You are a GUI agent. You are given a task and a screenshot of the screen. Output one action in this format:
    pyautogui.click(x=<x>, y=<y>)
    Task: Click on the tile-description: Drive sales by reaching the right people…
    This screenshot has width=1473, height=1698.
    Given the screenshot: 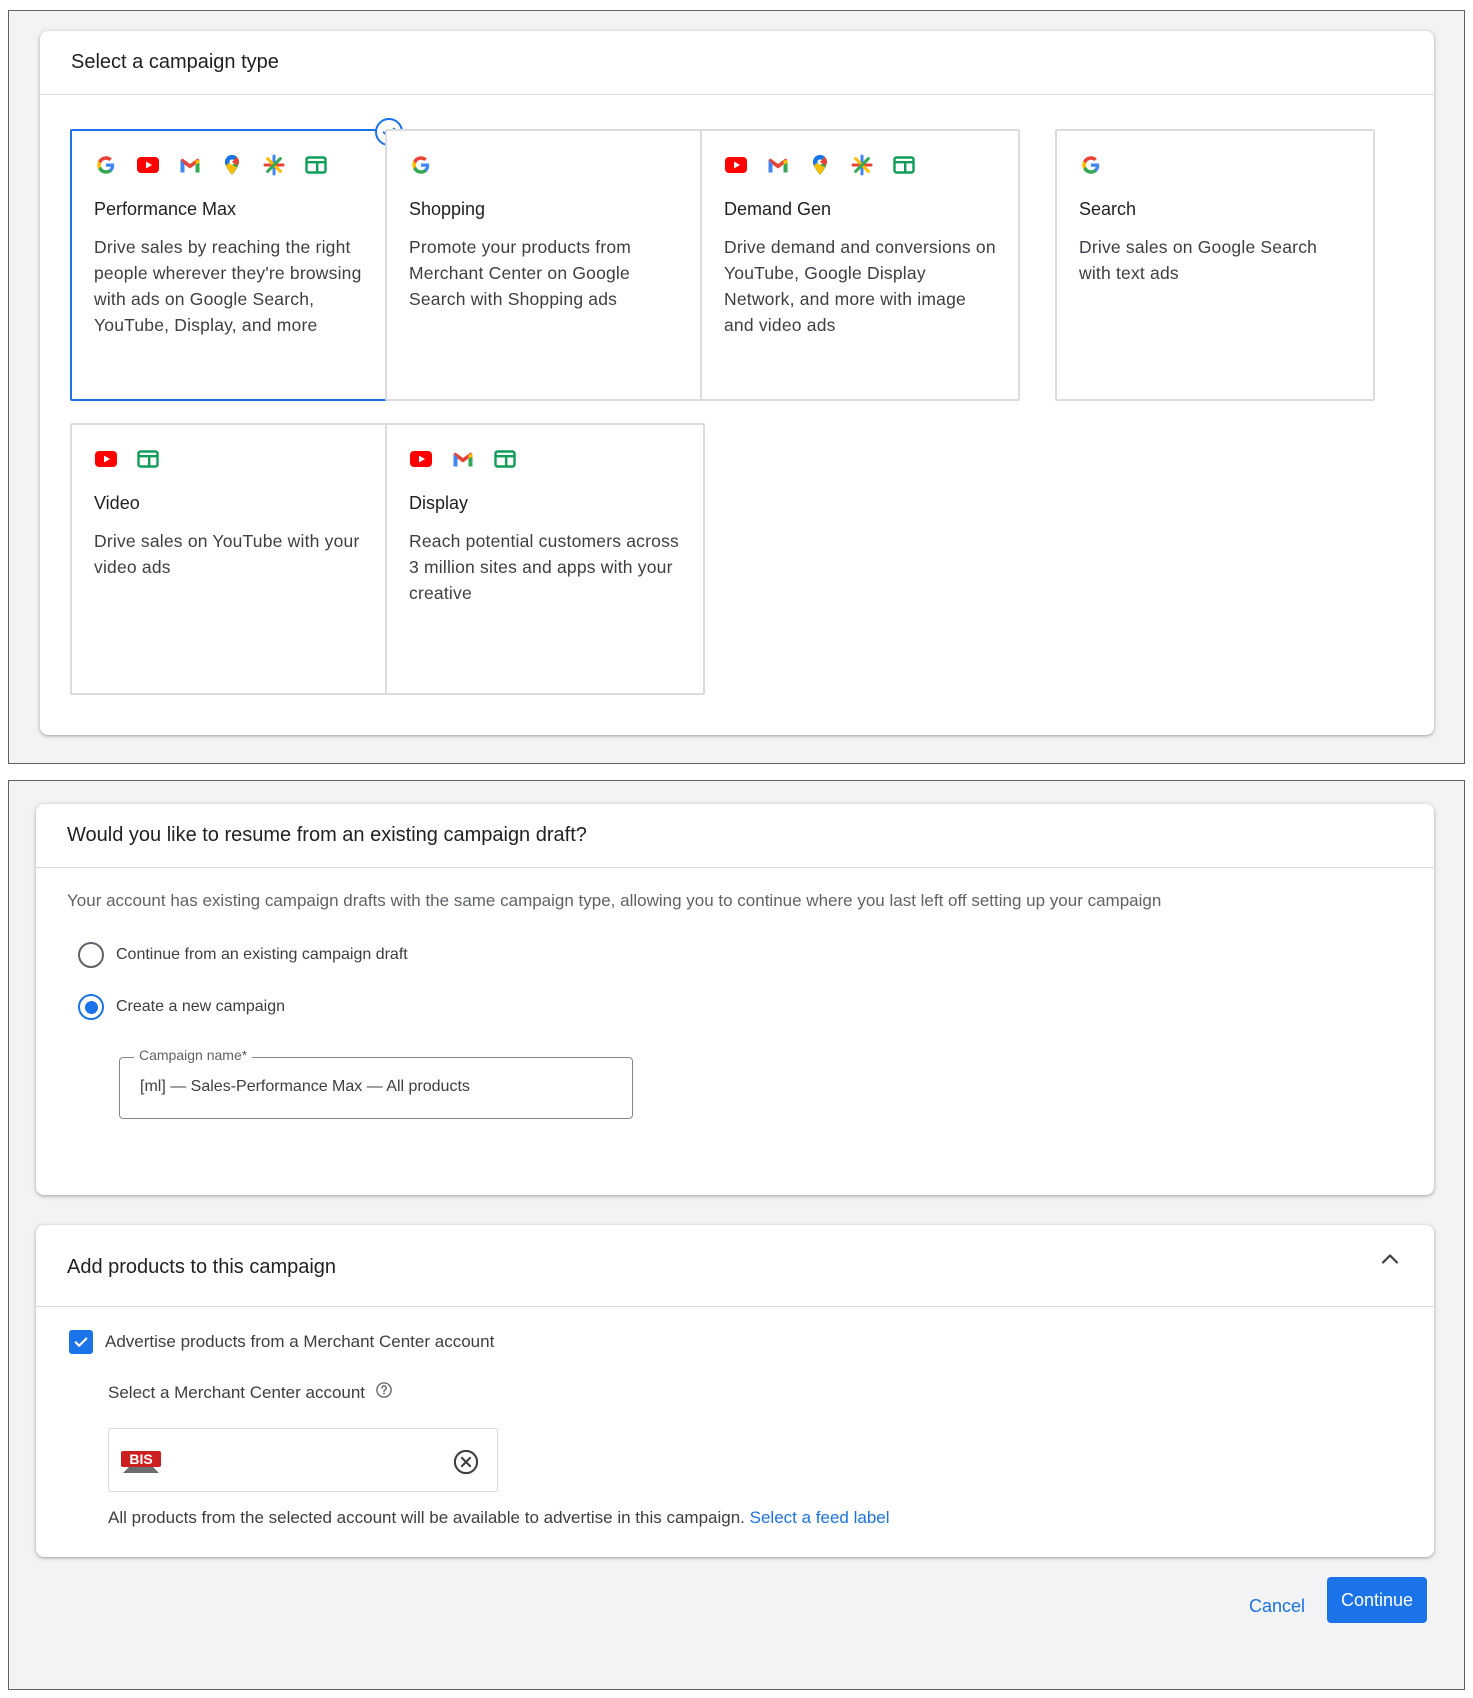 What is the action you would take?
    pyautogui.click(x=228, y=286)
    